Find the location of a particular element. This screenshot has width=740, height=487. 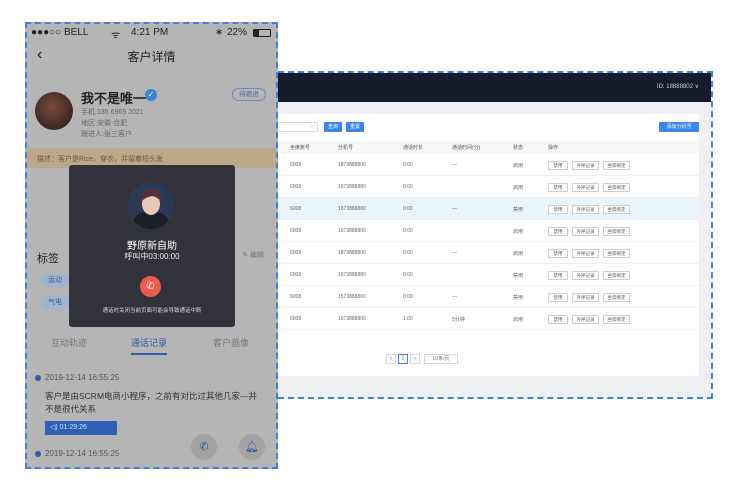

prev-page-button: < is located at coordinates (391, 359).